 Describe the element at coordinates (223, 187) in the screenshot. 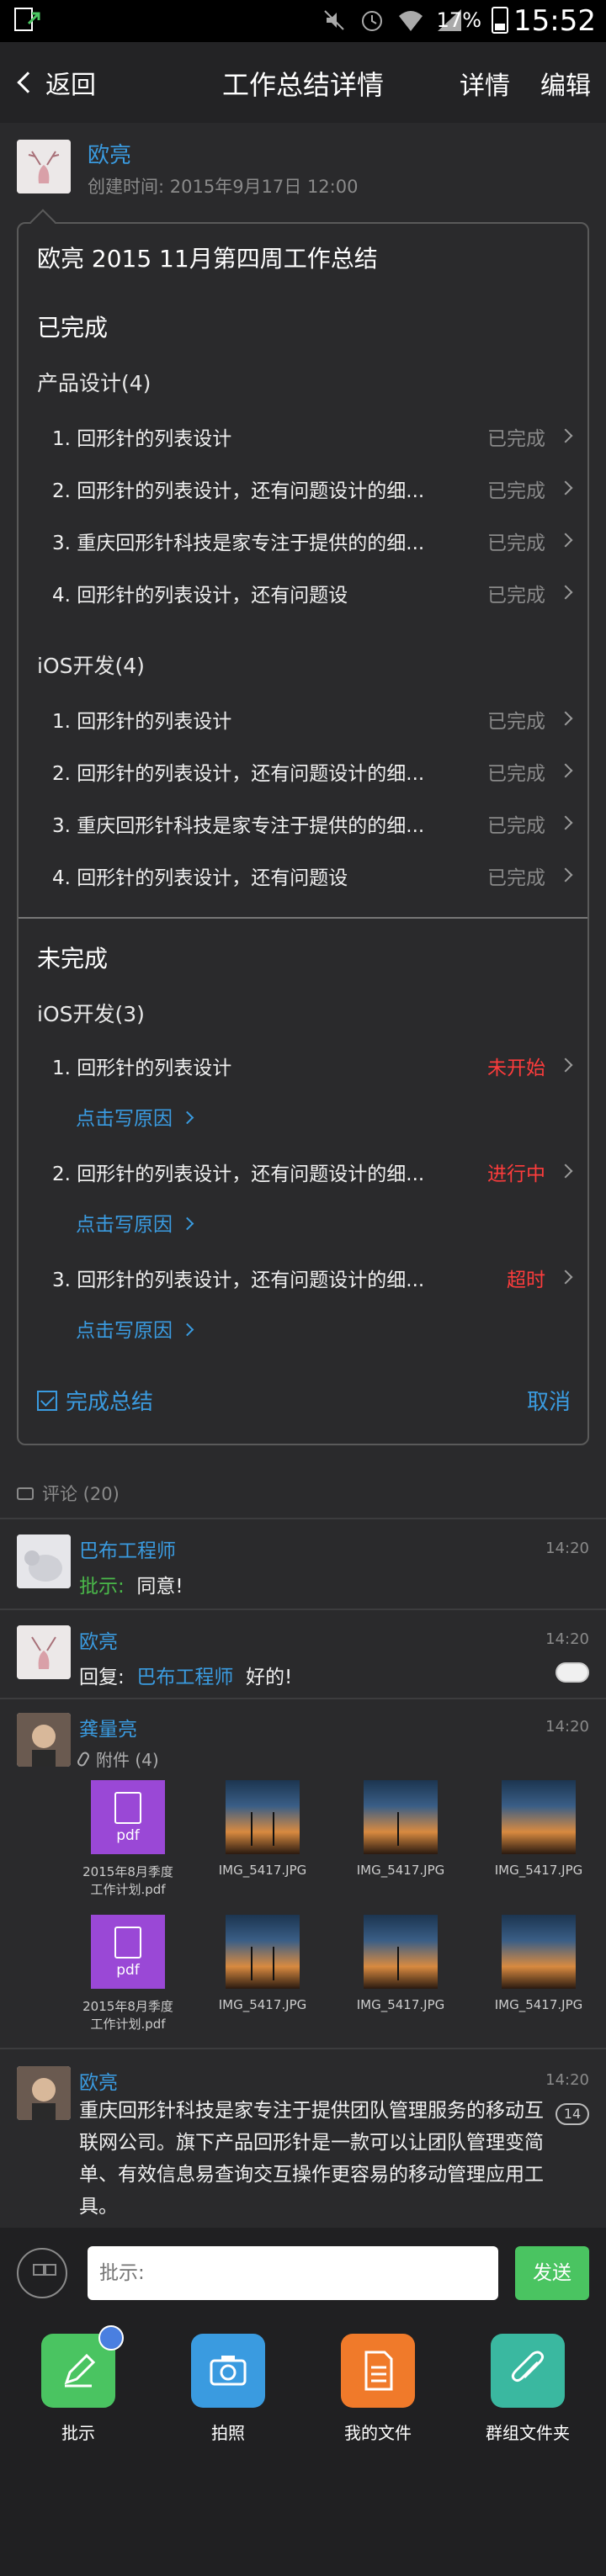

I see `created-time: 创建时间: 2015年9月17日 12:00` at that location.